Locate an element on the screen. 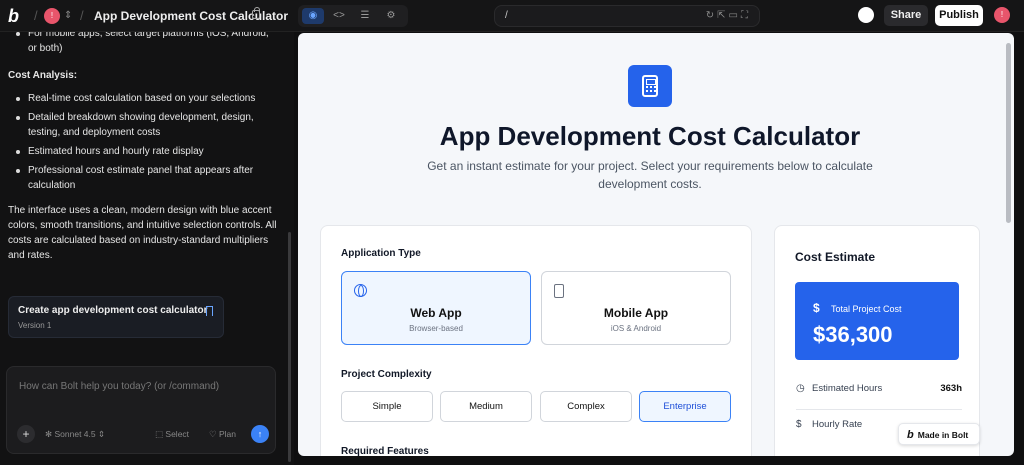  lock-icon is located at coordinates (256, 13).